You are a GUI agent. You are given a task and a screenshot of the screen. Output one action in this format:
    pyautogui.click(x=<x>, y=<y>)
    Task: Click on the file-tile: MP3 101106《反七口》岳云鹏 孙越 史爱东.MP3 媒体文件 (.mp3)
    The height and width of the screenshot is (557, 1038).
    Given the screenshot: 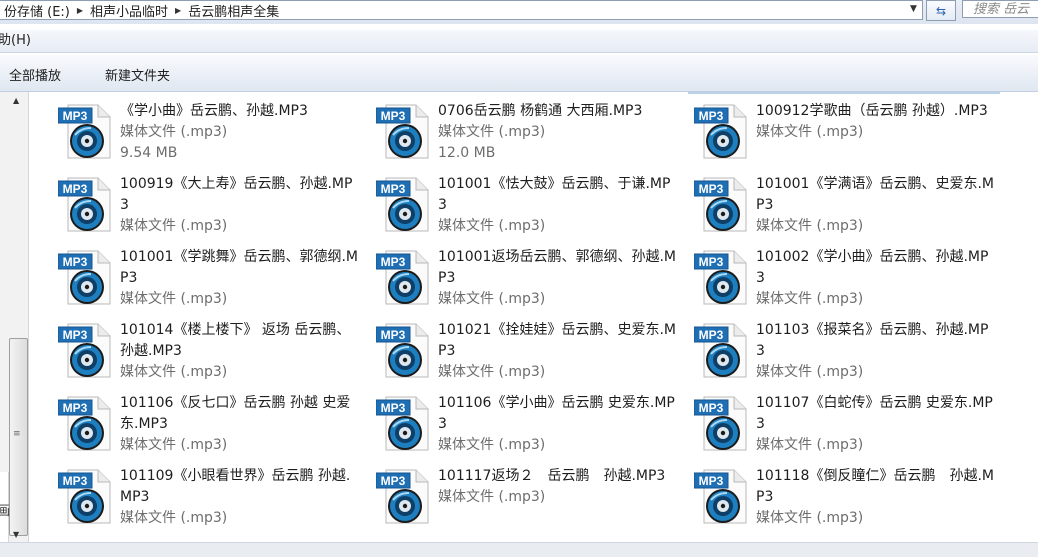 What is the action you would take?
    pyautogui.click(x=210, y=429)
    